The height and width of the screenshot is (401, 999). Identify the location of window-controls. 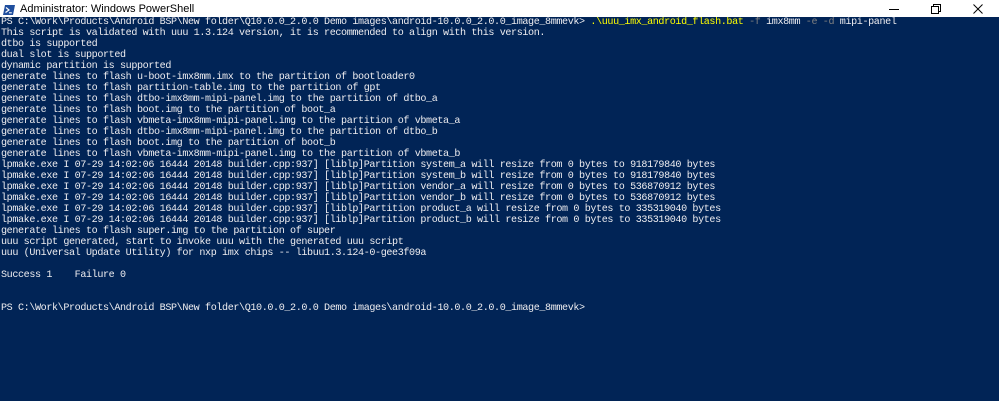
(936, 8).